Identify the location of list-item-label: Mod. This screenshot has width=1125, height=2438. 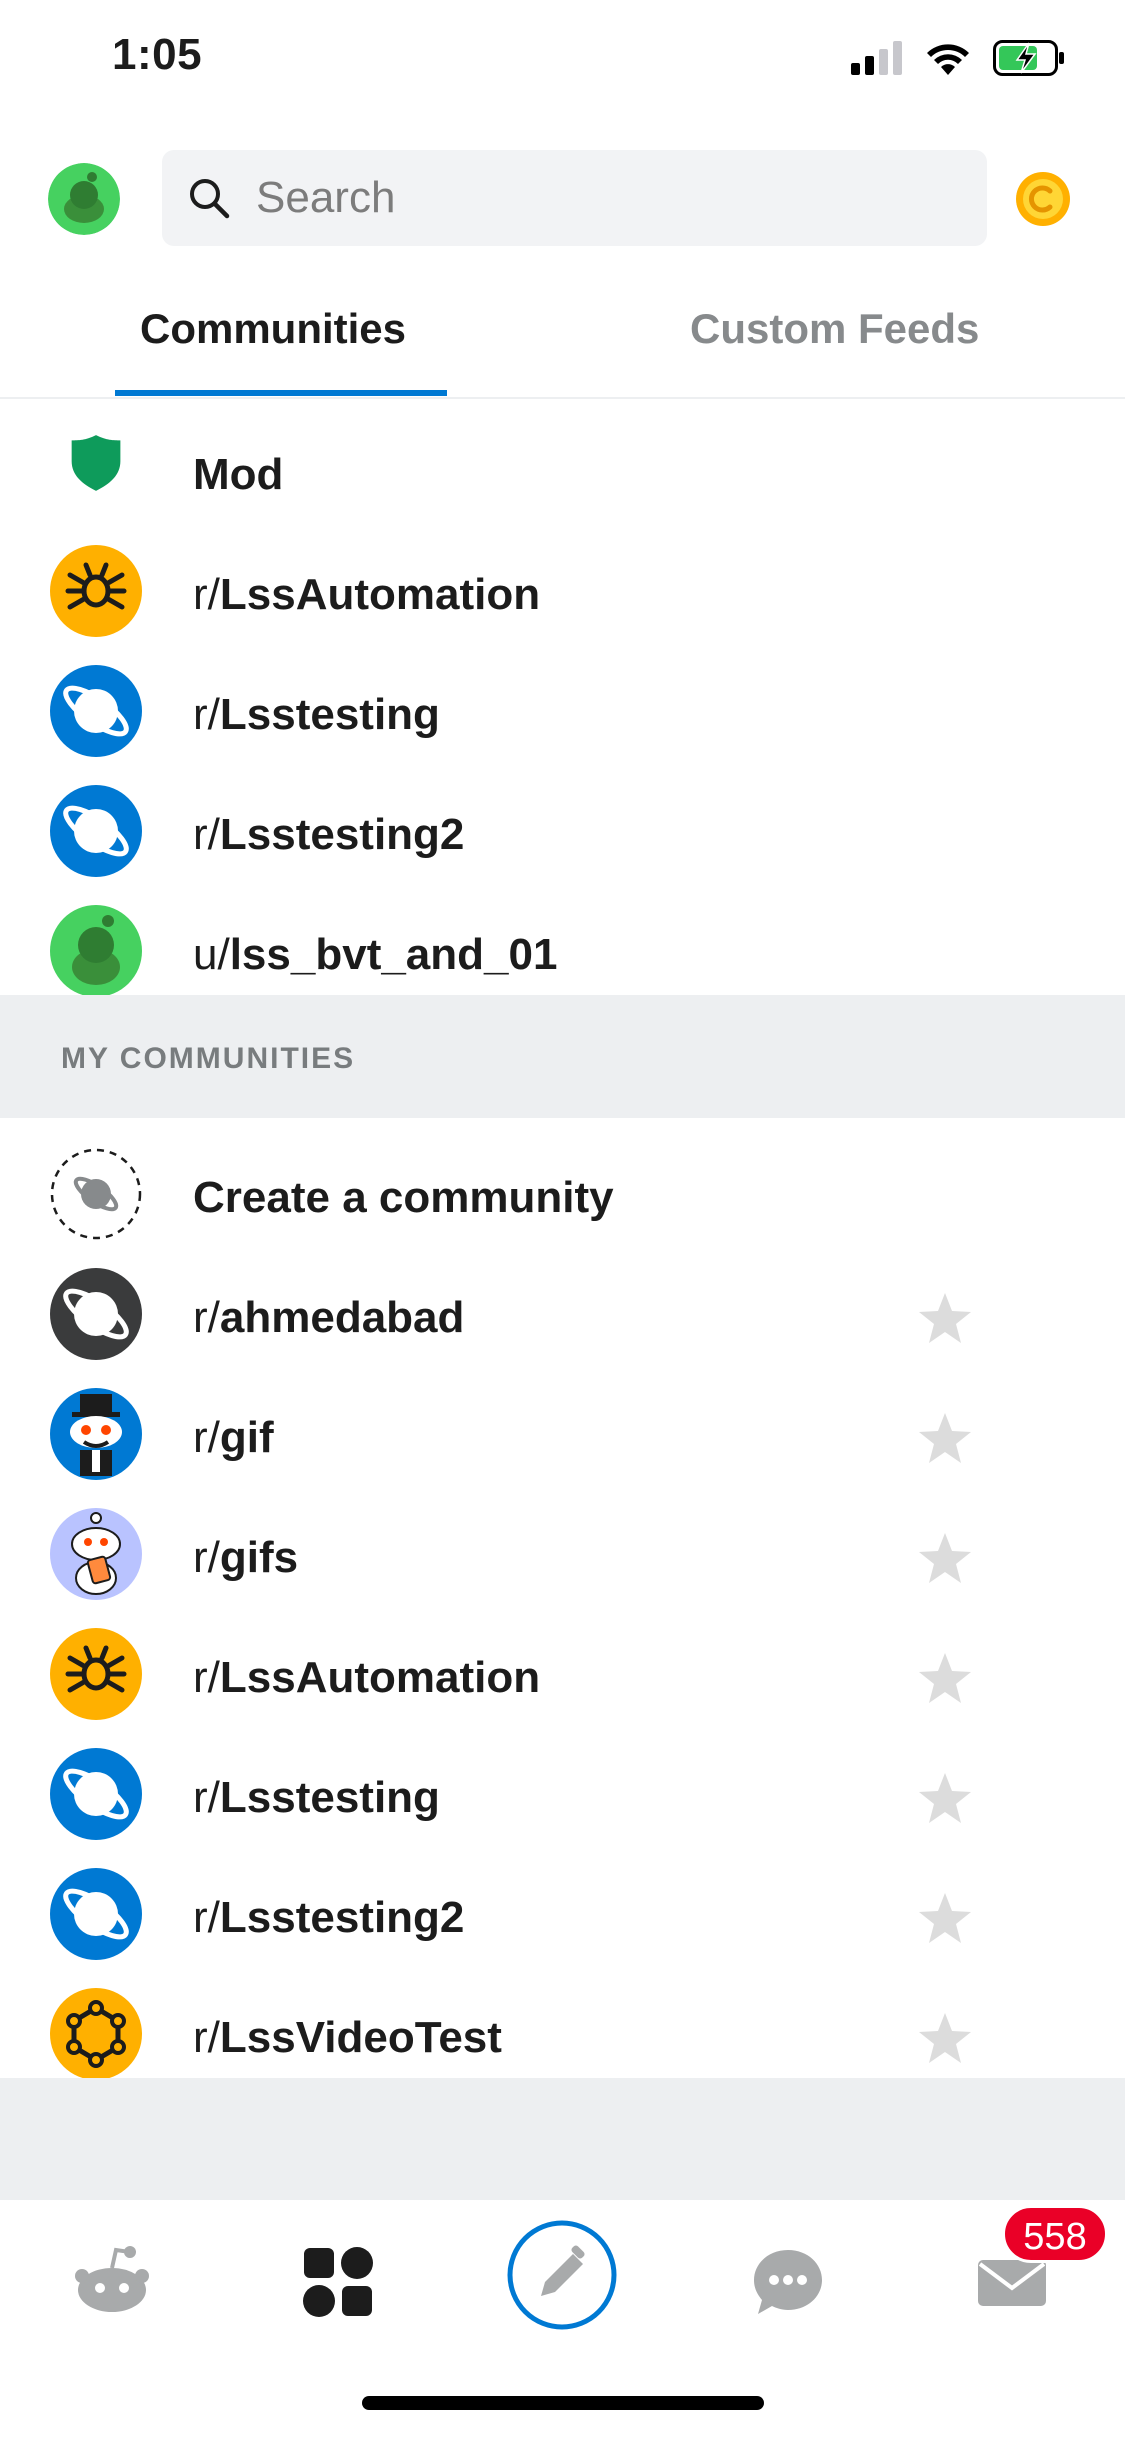
(238, 474).